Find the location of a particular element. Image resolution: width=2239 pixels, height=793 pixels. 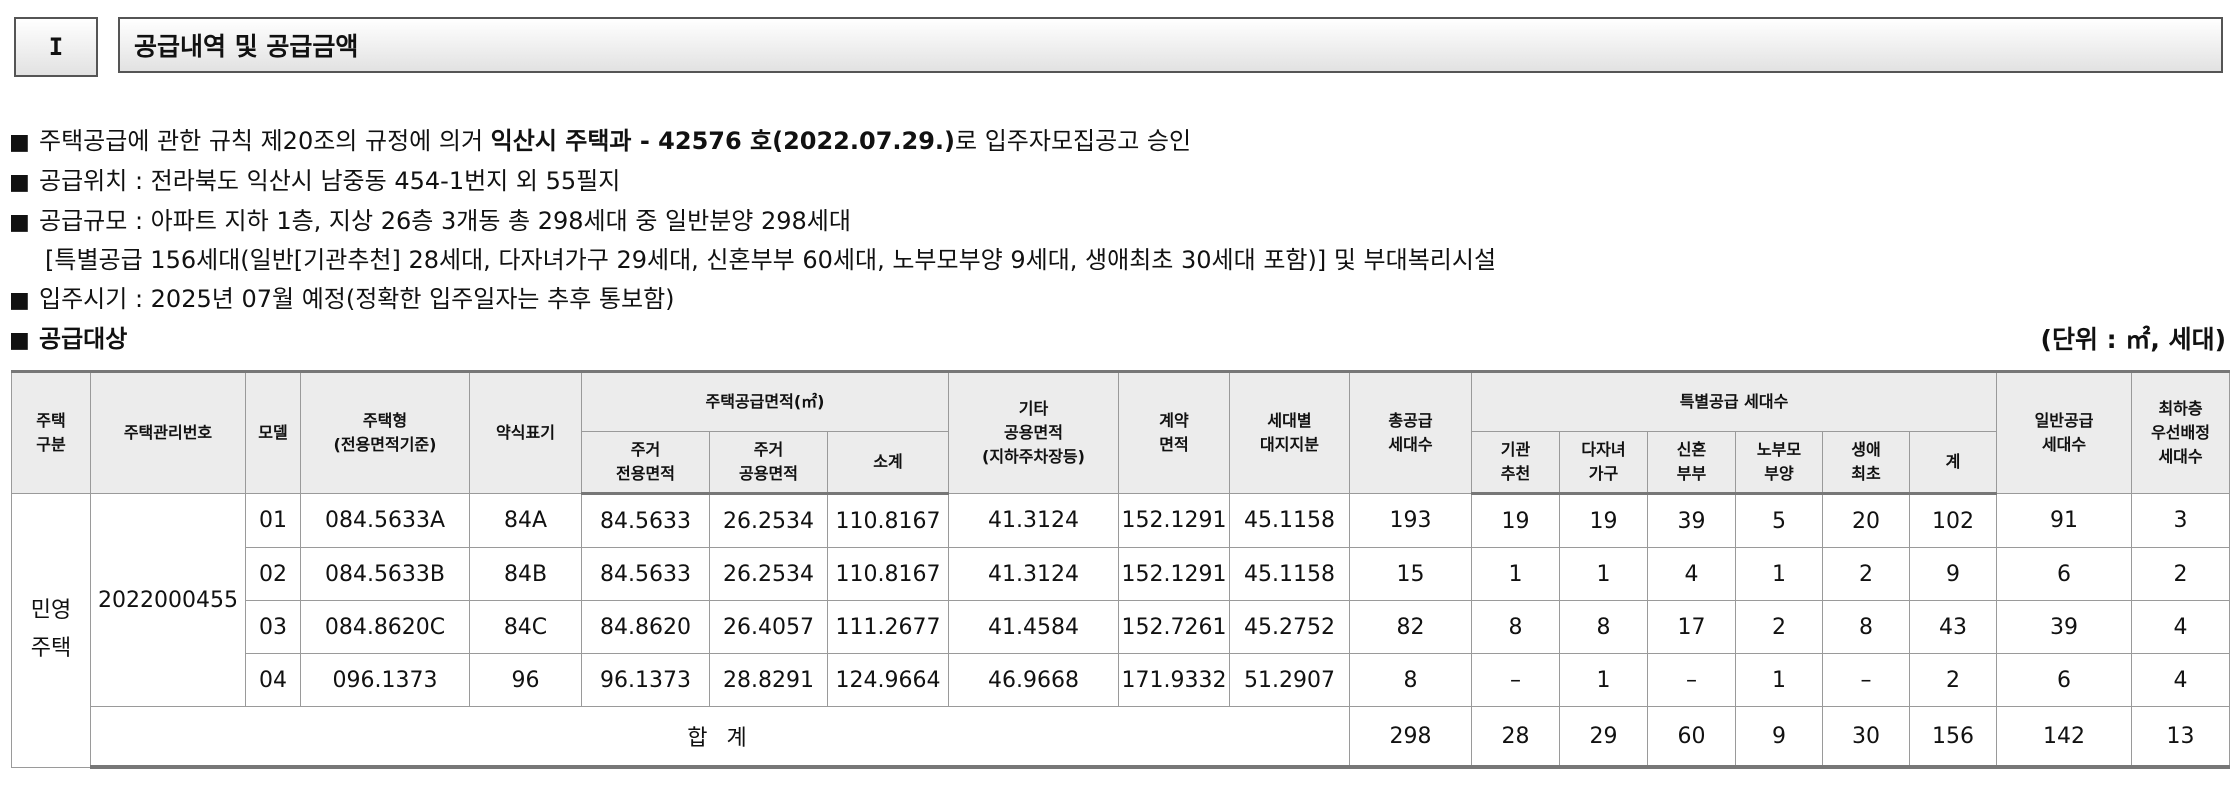

section-number: I is located at coordinates (56, 47).